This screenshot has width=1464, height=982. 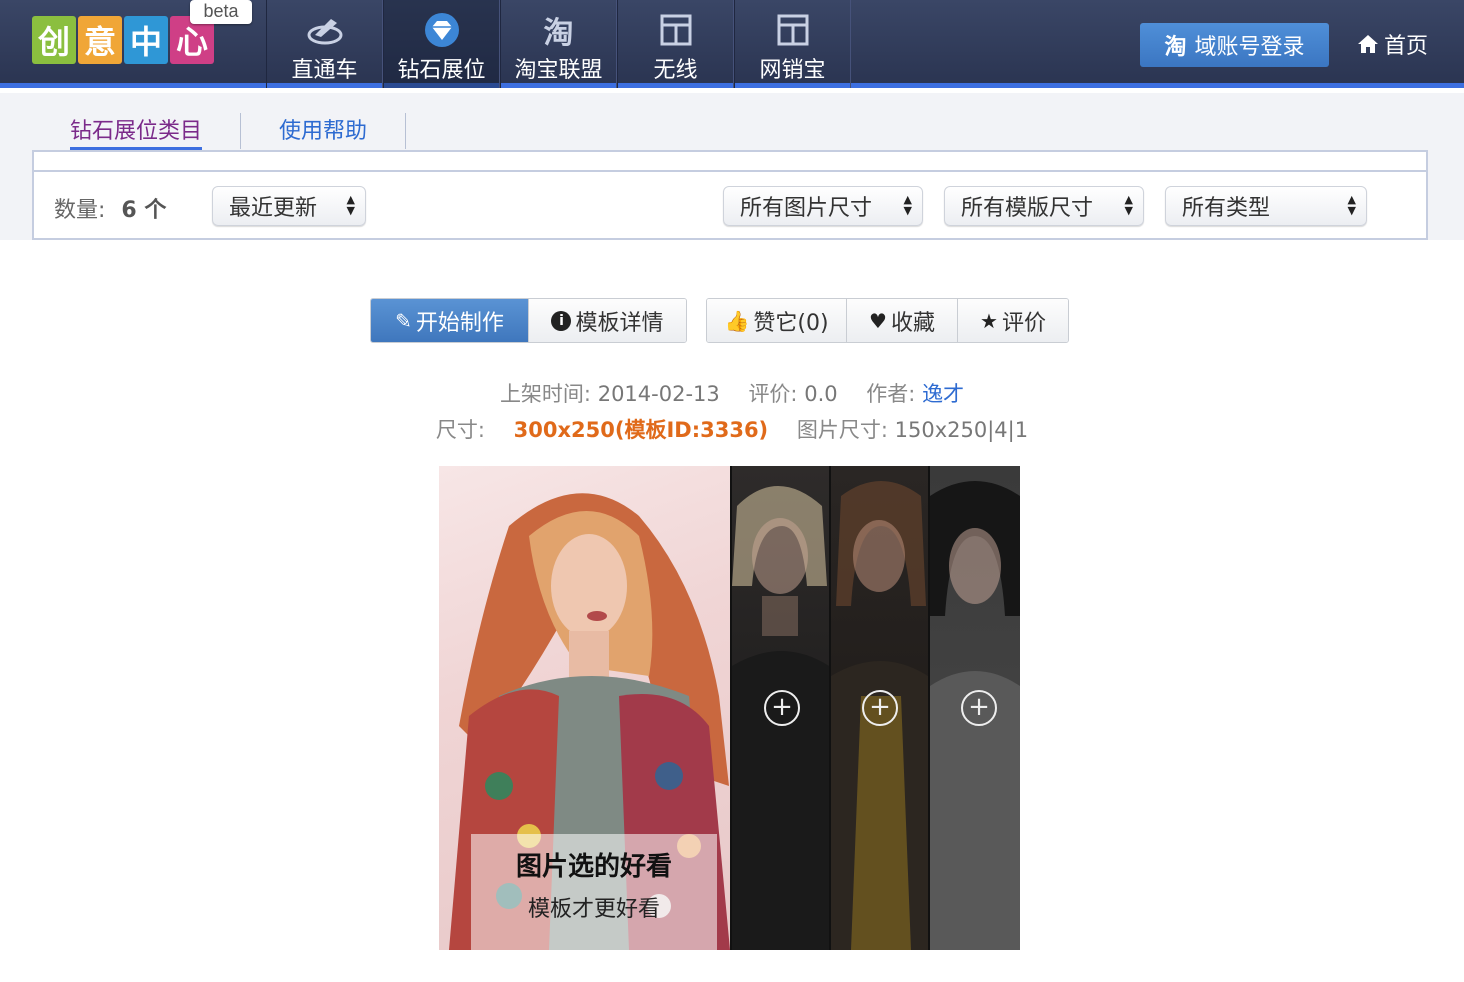 What do you see at coordinates (442, 30) in the screenshot?
I see `diamond-icon` at bounding box center [442, 30].